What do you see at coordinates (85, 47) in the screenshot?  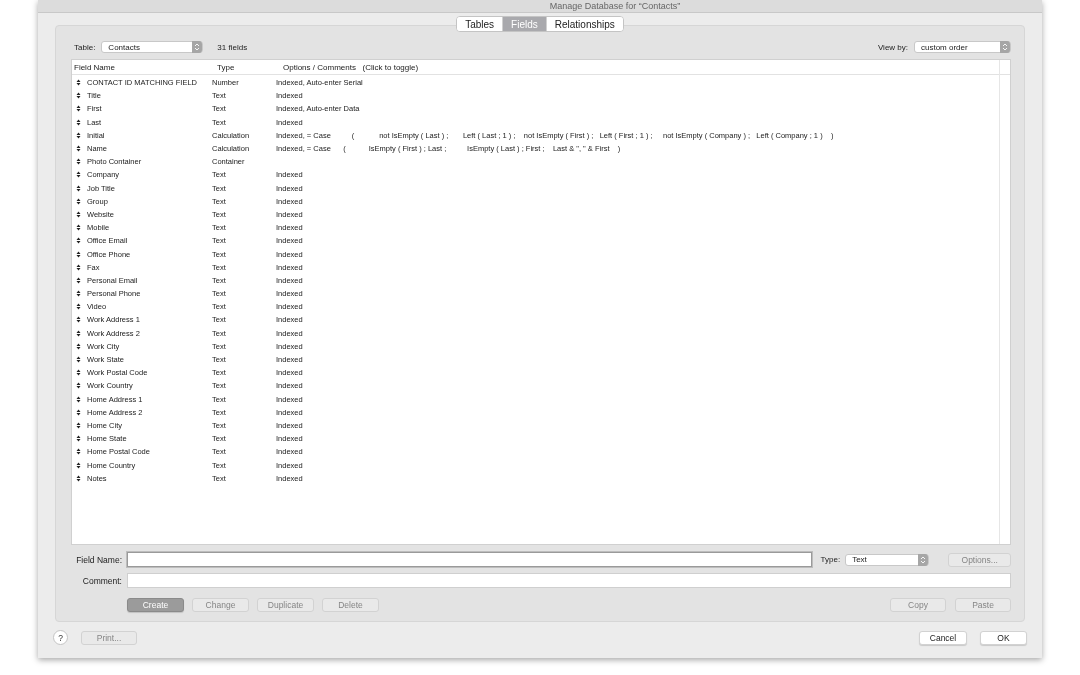 I see `table-label: Table:` at bounding box center [85, 47].